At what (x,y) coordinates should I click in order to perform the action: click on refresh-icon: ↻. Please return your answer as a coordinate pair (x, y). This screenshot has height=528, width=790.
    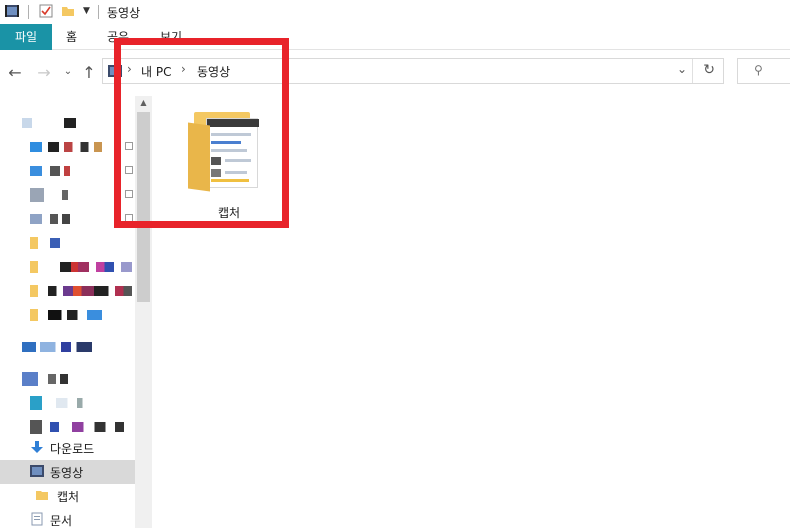
    Looking at the image, I should click on (709, 70).